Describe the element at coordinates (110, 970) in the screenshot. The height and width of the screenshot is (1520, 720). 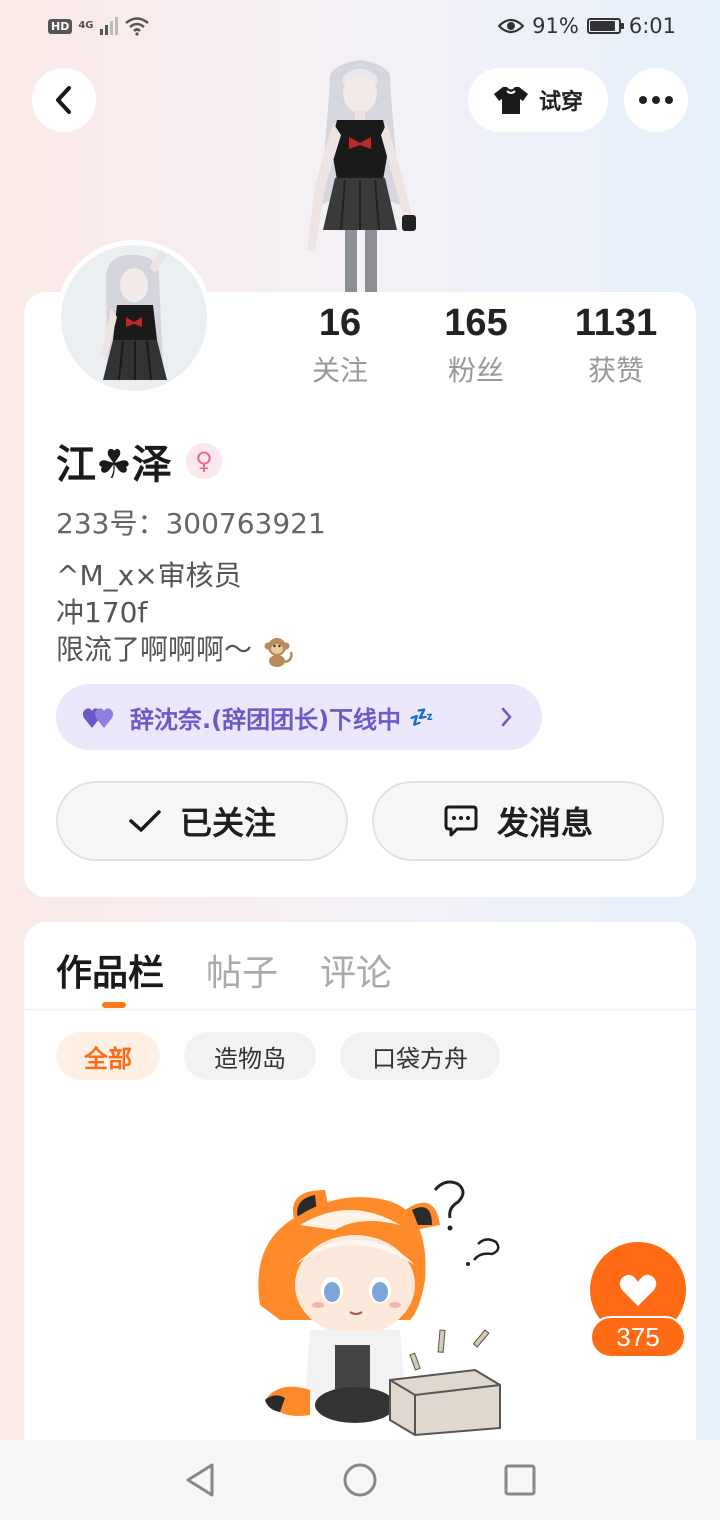
I see `tab-works: 作品栏` at that location.